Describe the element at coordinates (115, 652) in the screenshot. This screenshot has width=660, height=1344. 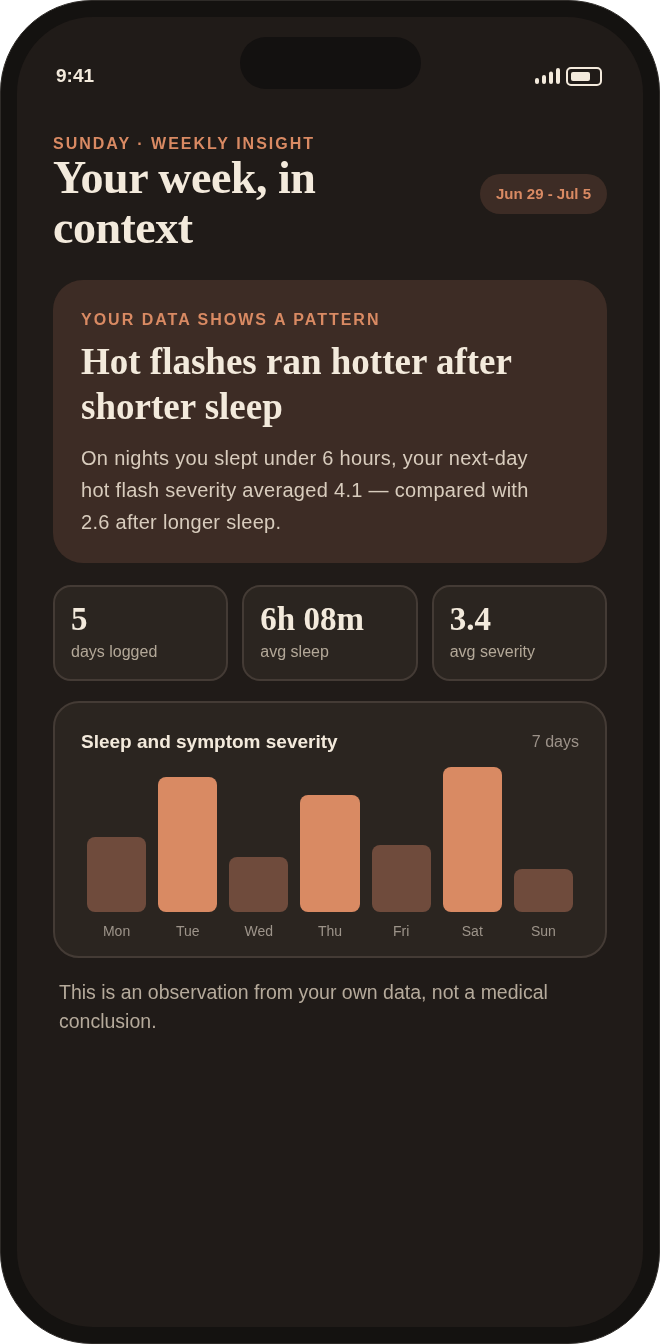
I see `stat-label: days logged` at that location.